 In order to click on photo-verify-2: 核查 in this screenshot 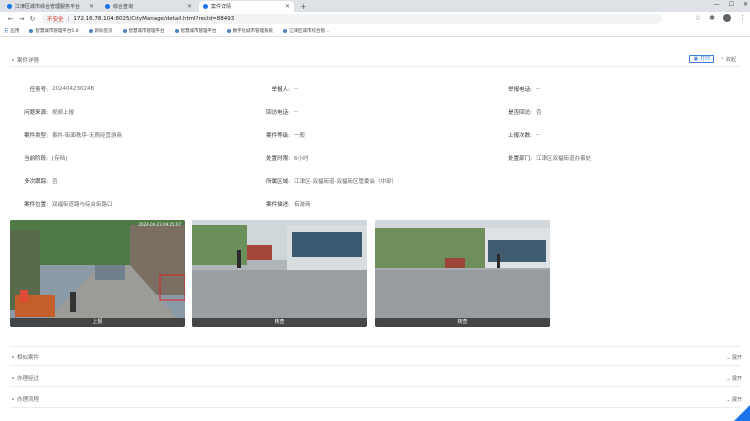, I will do `click(462, 273)`.